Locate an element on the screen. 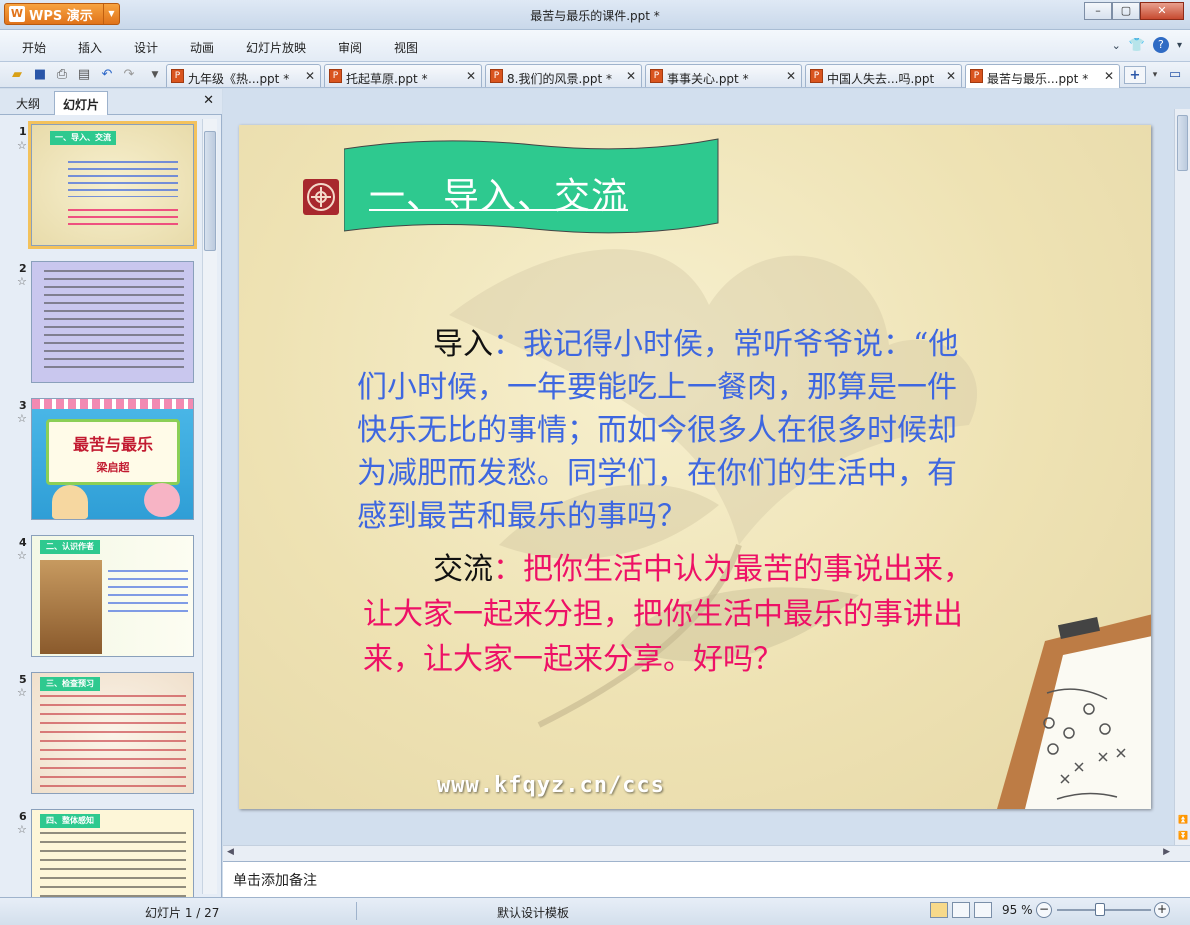 This screenshot has width=1190, height=925. thumbnail-slide-6: 四、整体感知 is located at coordinates (112, 853).